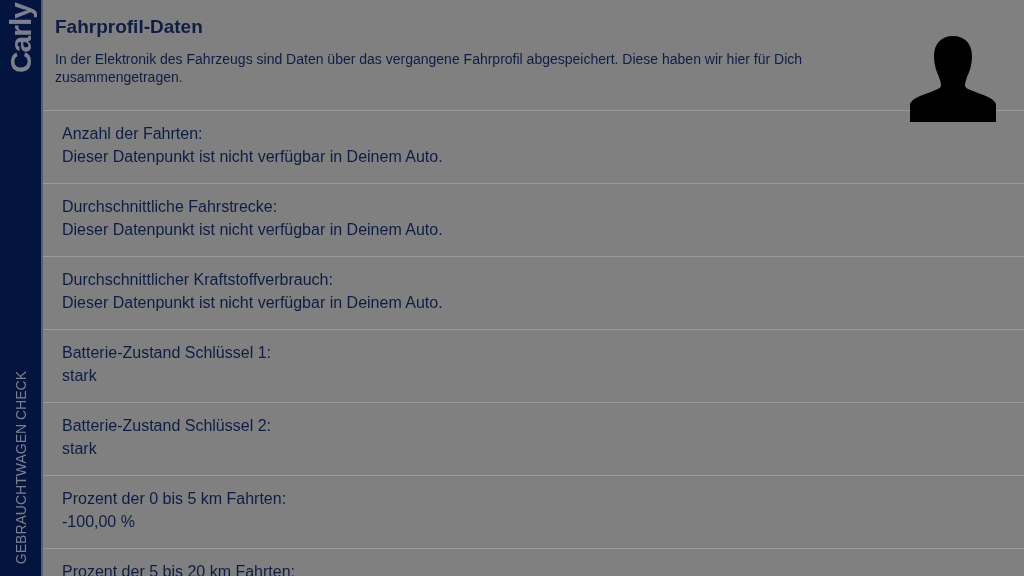  Describe the element at coordinates (167, 426) in the screenshot. I see `data-label: Batterie-Zustand Schlüssel 2:` at that location.